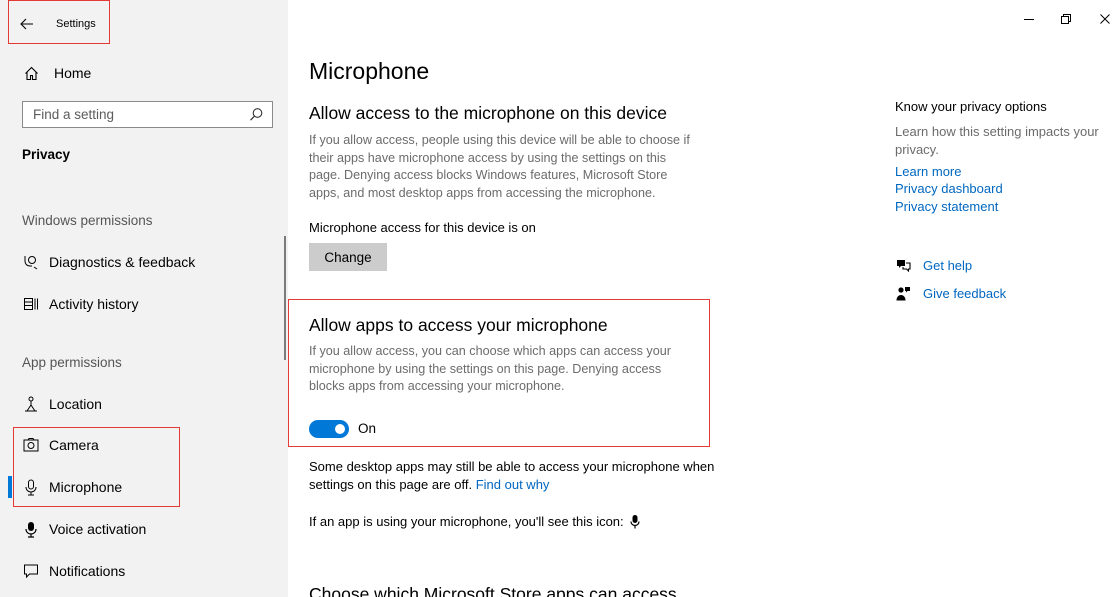 This screenshot has height=597, width=1116. Describe the element at coordinates (256, 117) in the screenshot. I see `search-icon` at that location.